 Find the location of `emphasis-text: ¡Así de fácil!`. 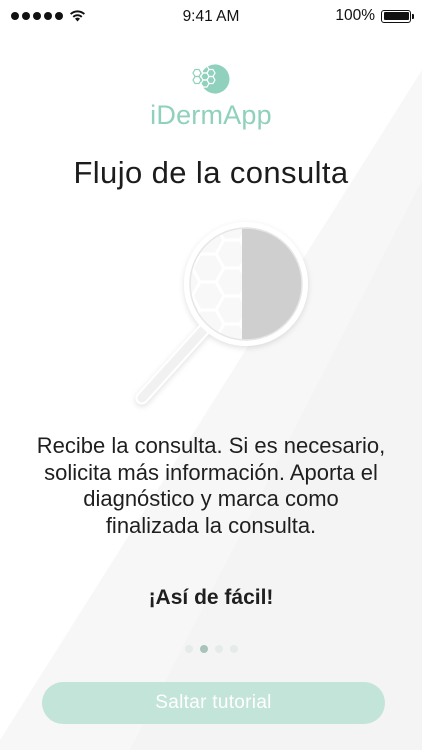

emphasis-text: ¡Así de fácil! is located at coordinates (211, 597).